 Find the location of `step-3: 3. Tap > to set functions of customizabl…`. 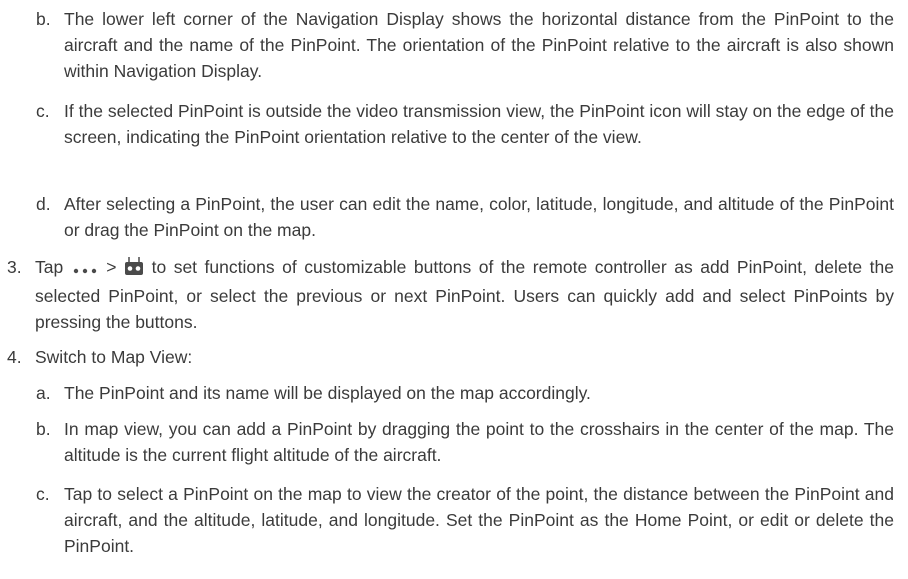

step-3: 3. Tap > to set functions of customizabl… is located at coordinates (451, 294).